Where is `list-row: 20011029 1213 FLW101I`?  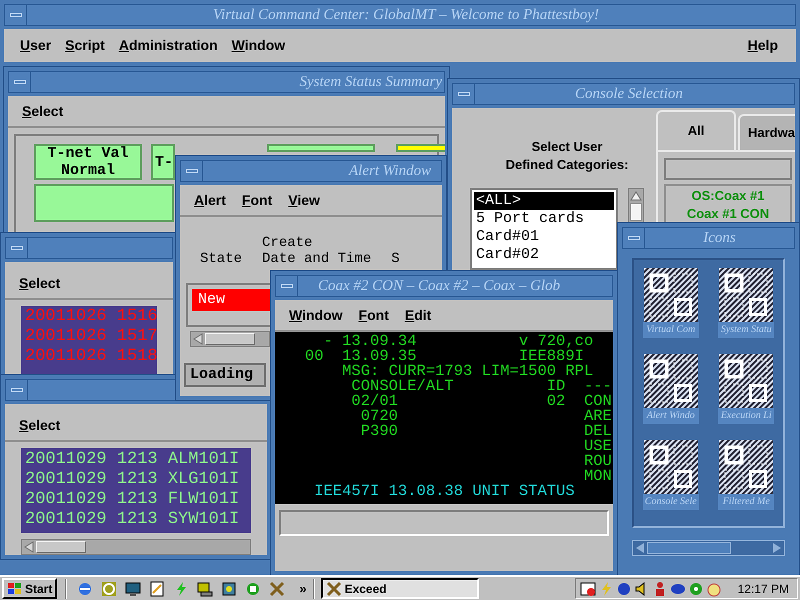
list-row: 20011029 1213 FLW101I is located at coordinates (132, 500).